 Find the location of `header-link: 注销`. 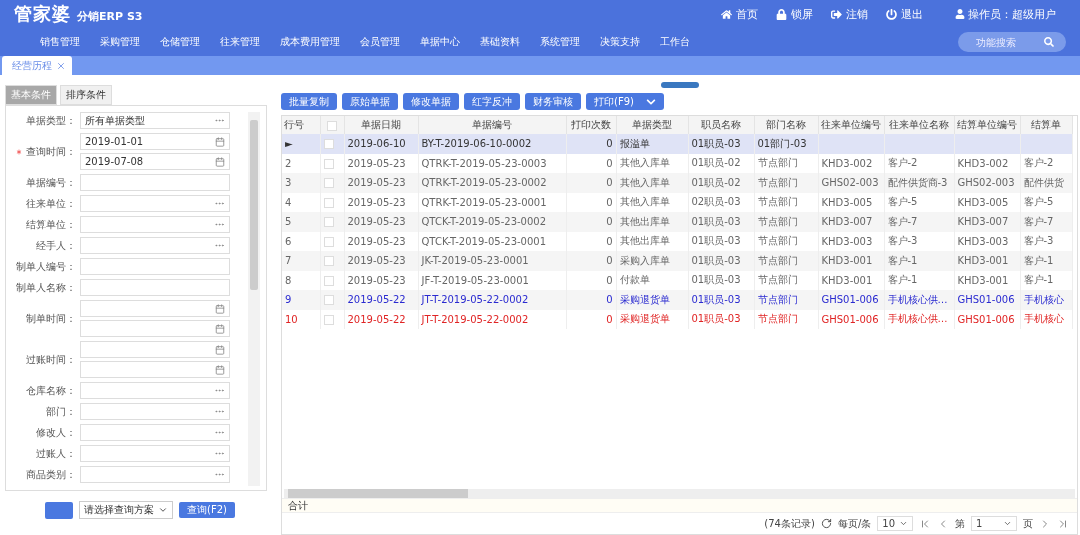

header-link: 注销 is located at coordinates (849, 14).